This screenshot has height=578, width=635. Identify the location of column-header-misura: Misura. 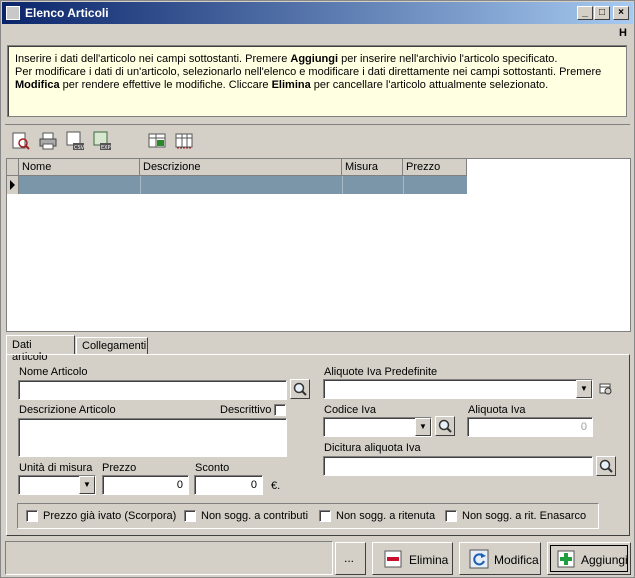
(372, 167).